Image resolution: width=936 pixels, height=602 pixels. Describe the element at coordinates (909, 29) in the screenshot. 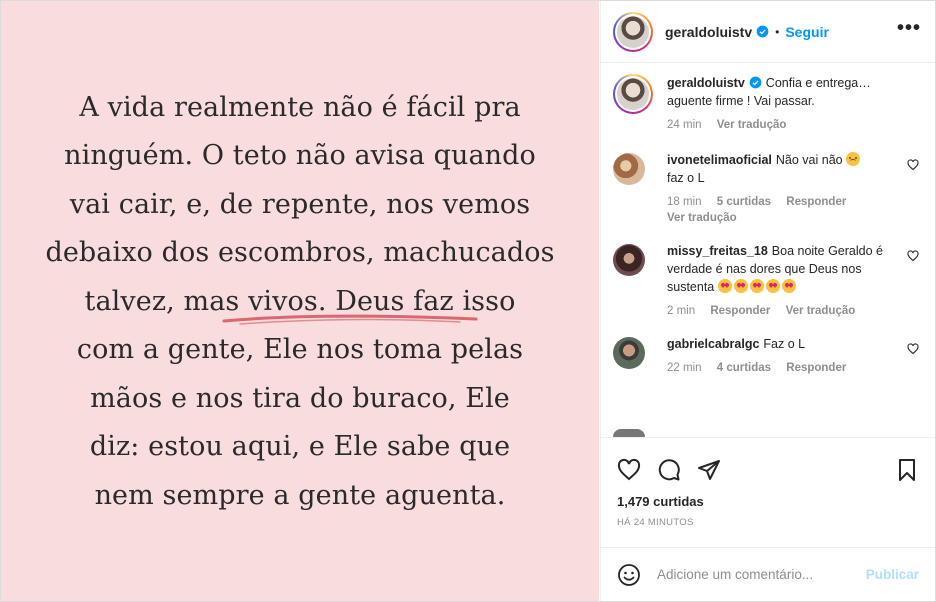

I see `more-options-icon: •••` at that location.